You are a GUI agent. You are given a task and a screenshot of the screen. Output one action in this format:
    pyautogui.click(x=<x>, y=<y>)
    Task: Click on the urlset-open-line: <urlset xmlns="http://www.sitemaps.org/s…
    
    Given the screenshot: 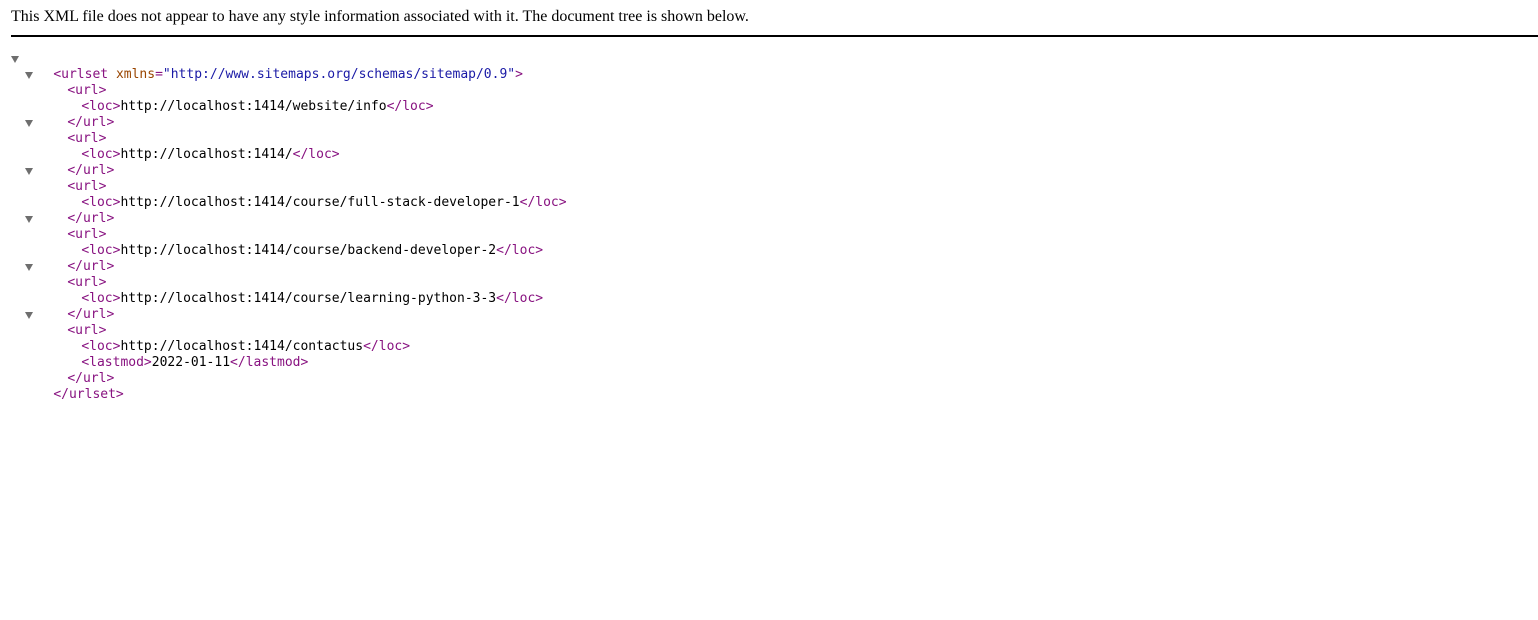 What is the action you would take?
    pyautogui.click(x=283, y=66)
    